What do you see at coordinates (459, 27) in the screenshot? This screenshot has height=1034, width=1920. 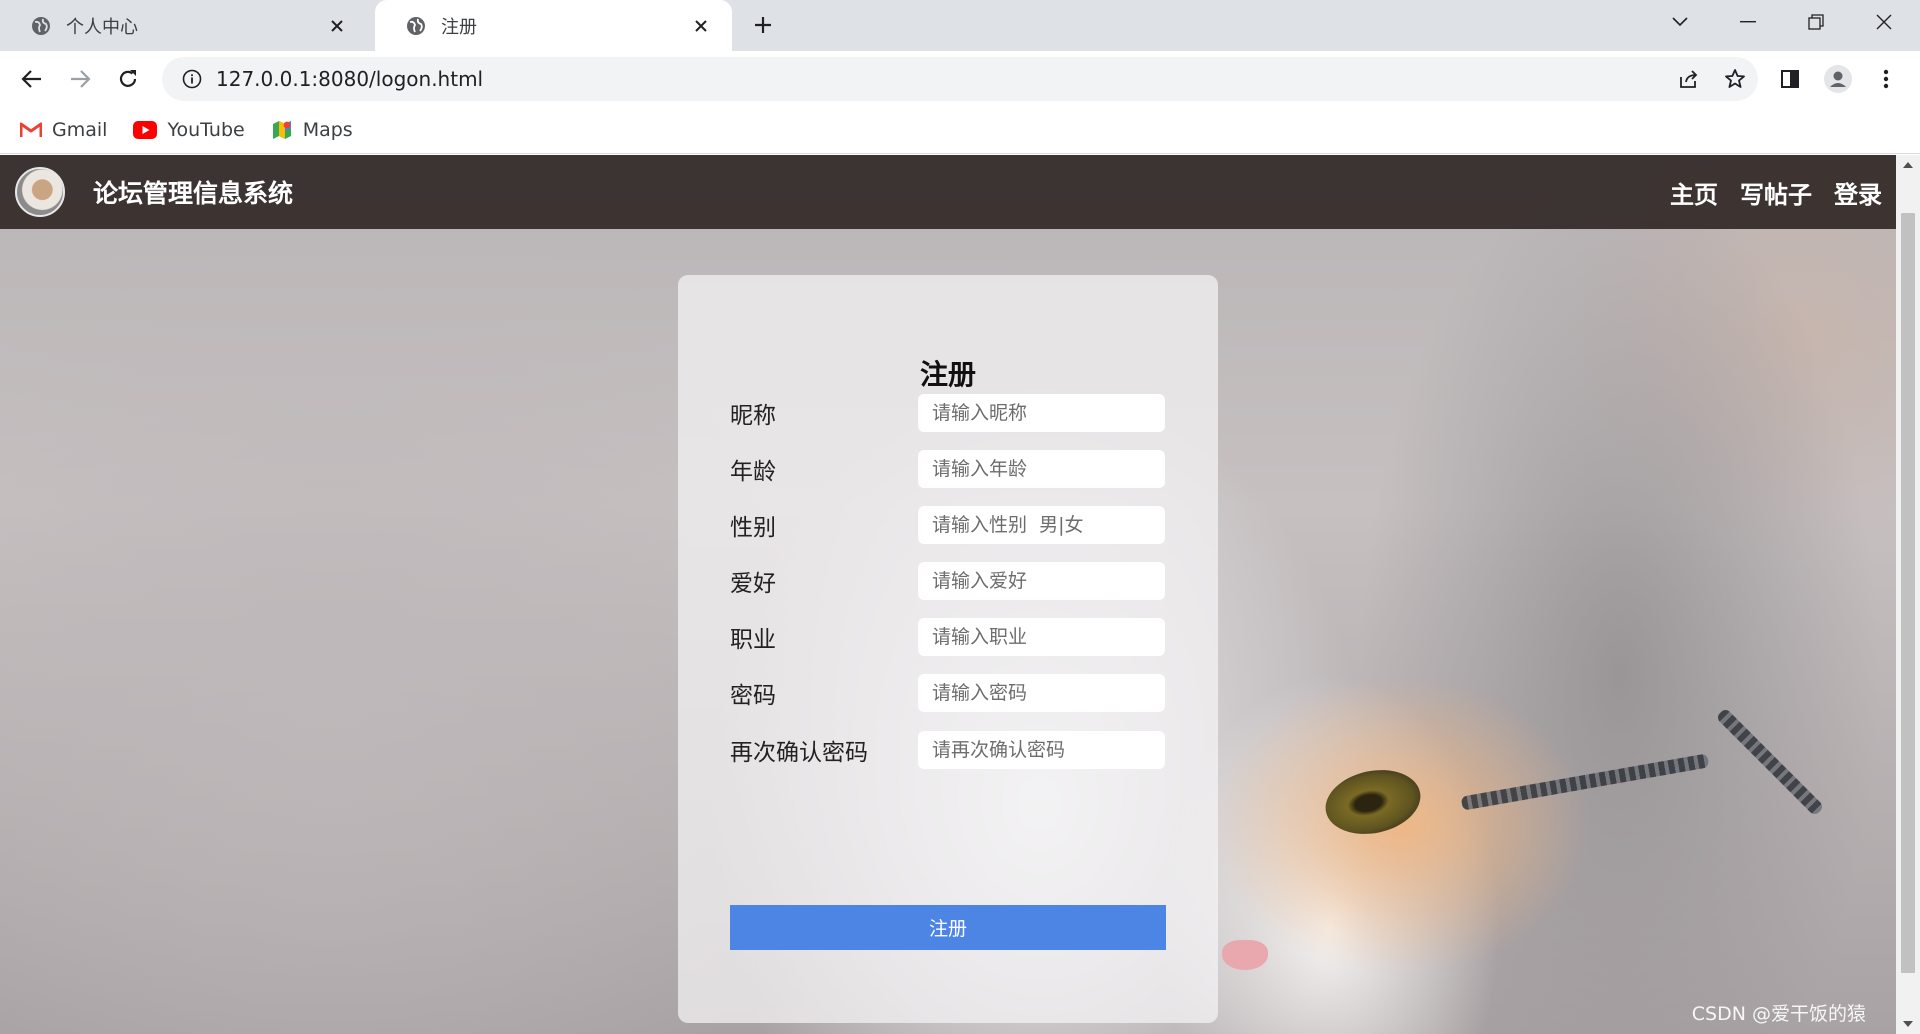 I see `tab-title: 注册` at bounding box center [459, 27].